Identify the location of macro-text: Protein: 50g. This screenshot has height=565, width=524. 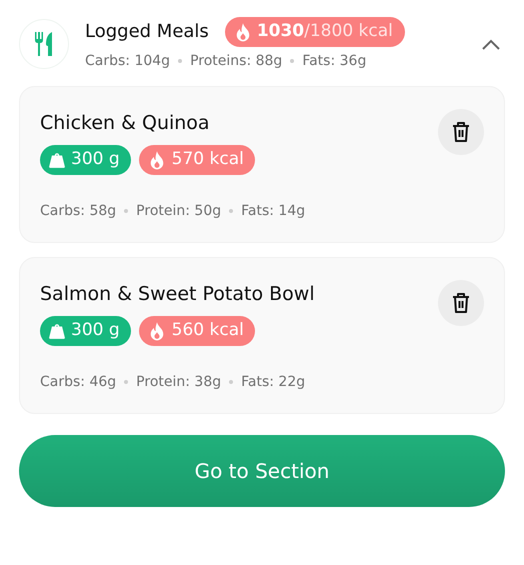
(179, 211).